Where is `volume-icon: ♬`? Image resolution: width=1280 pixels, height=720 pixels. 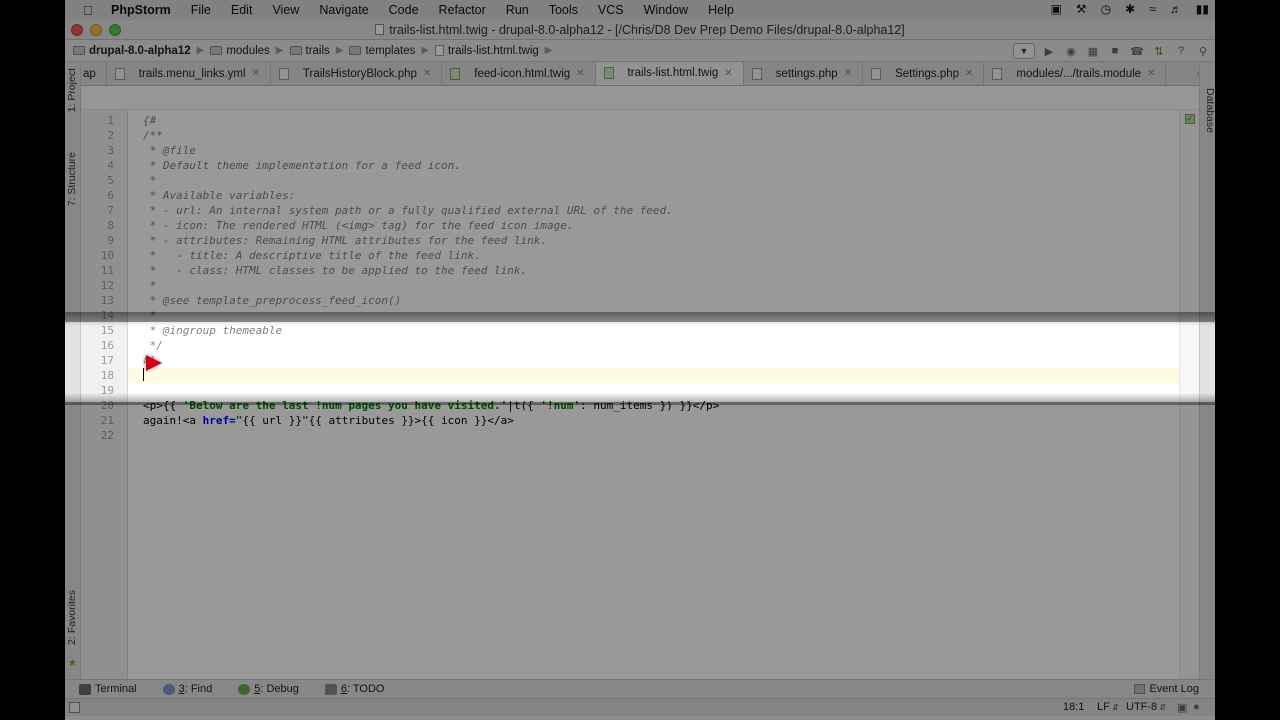
volume-icon: ♬ is located at coordinates (1176, 9).